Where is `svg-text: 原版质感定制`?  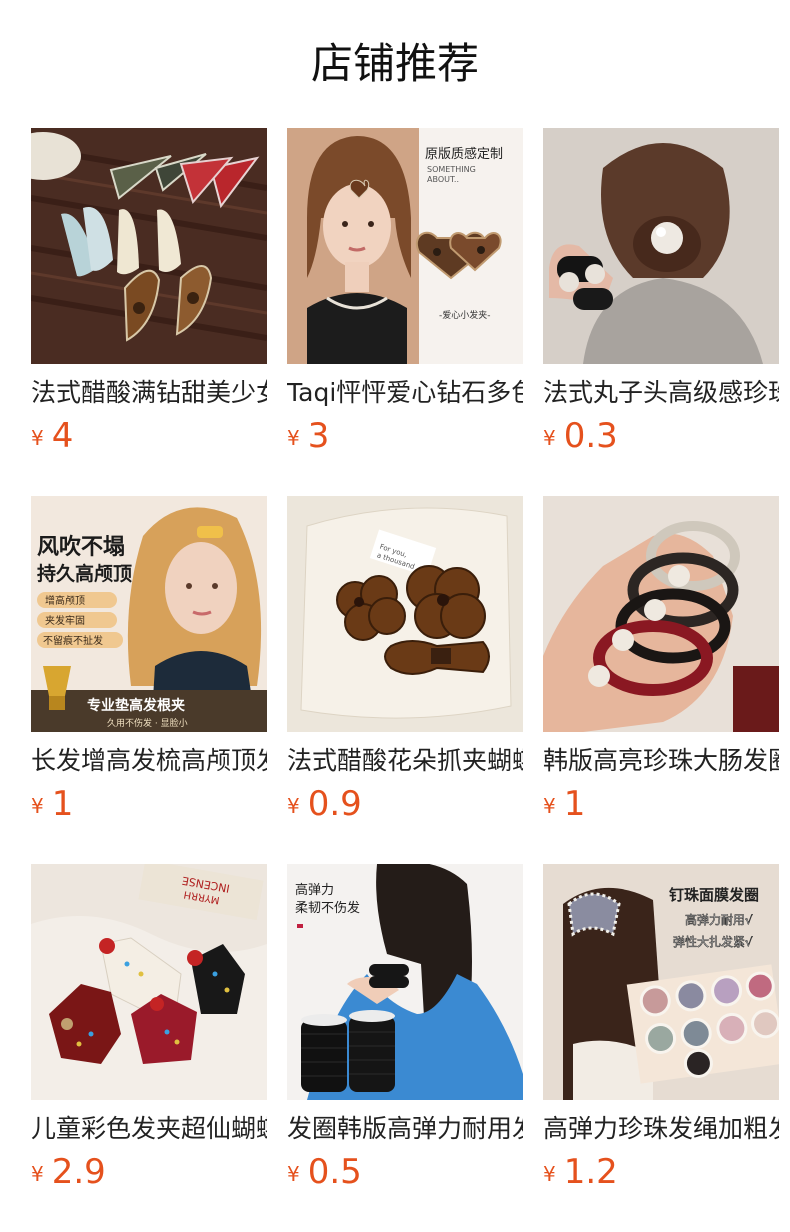
svg-text: 原版质感定制 is located at coordinates (464, 154).